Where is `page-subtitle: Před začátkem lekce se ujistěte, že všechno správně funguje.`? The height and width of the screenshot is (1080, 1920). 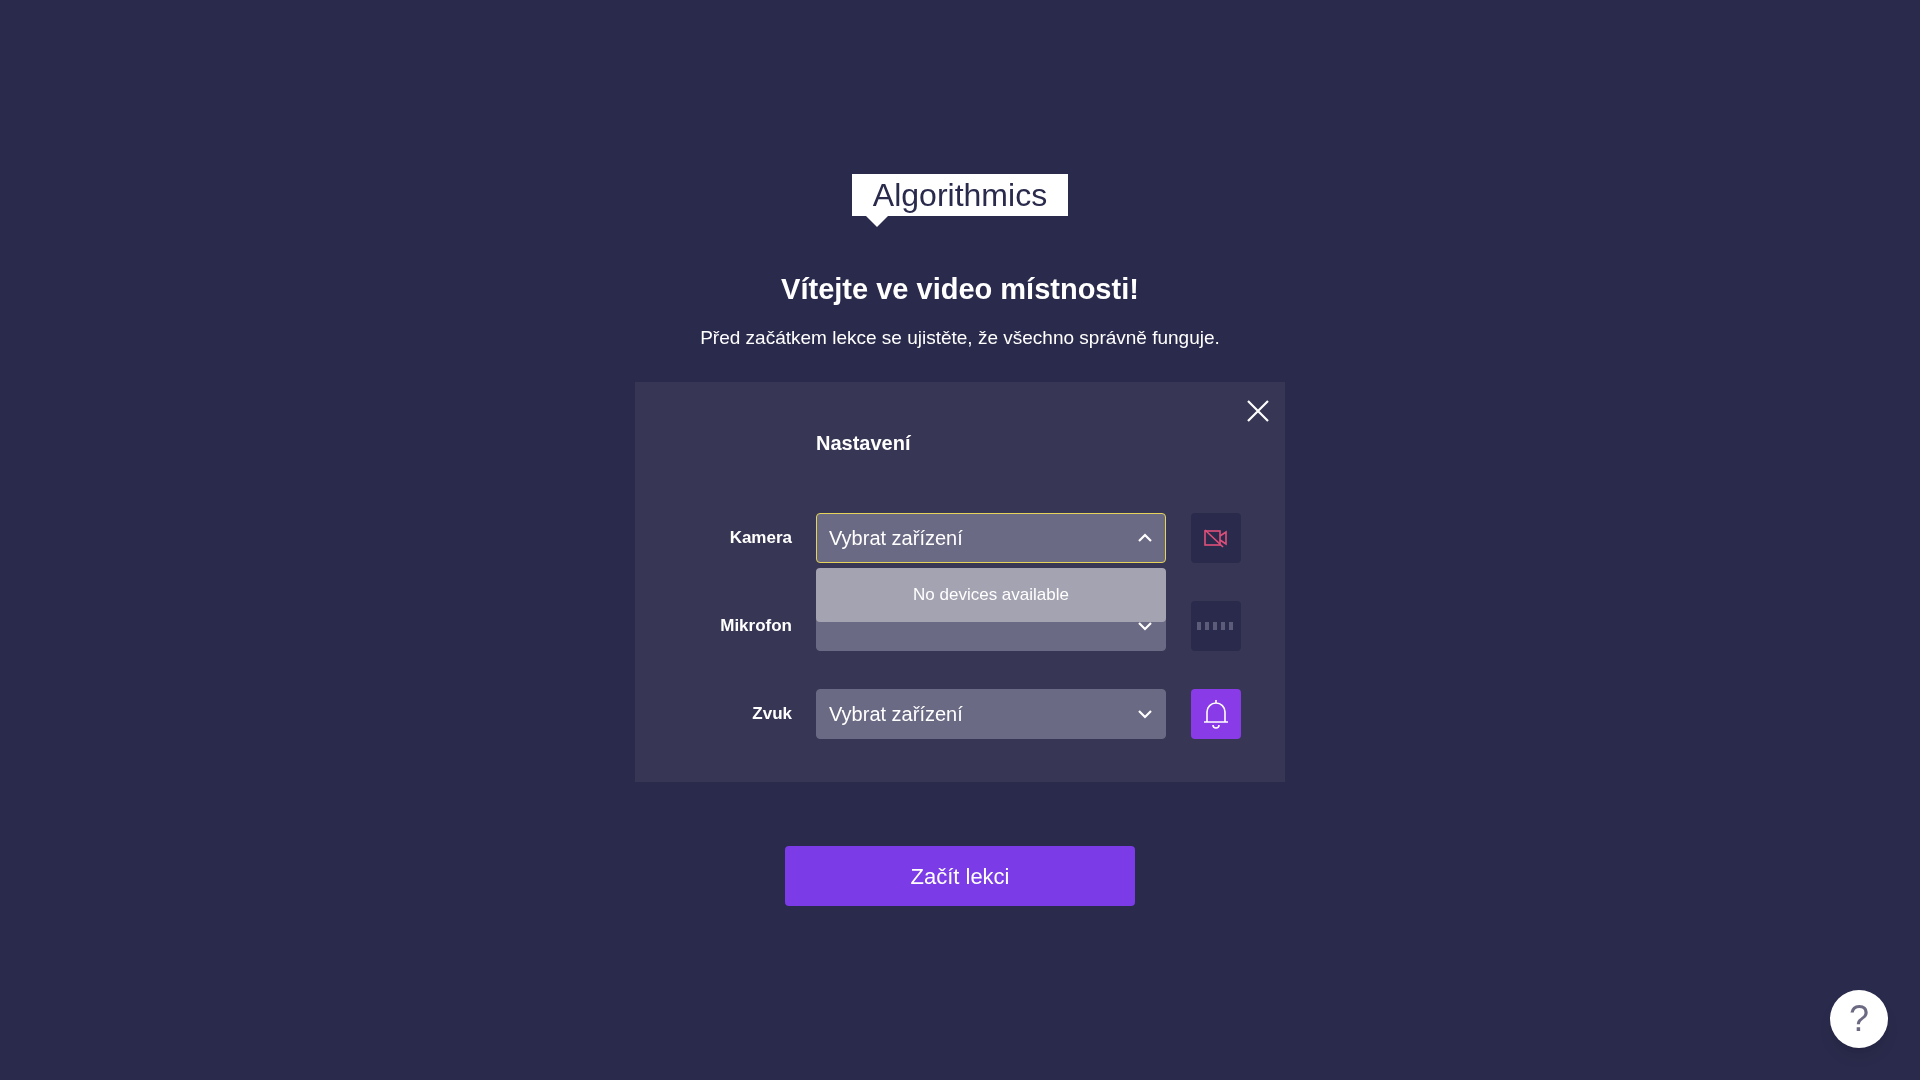 page-subtitle: Před začátkem lekce se ujistěte, že všechno správně funguje. is located at coordinates (960, 337).